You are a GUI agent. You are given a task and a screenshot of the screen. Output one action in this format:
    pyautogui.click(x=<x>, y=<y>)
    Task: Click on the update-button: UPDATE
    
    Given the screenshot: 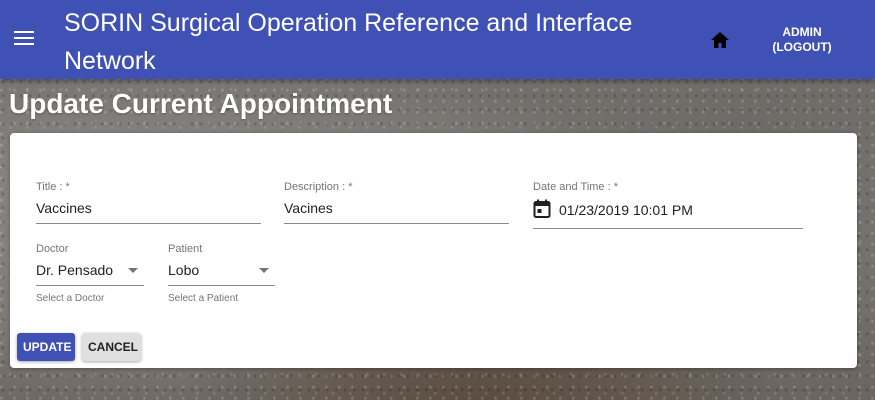 What is the action you would take?
    pyautogui.click(x=46, y=347)
    